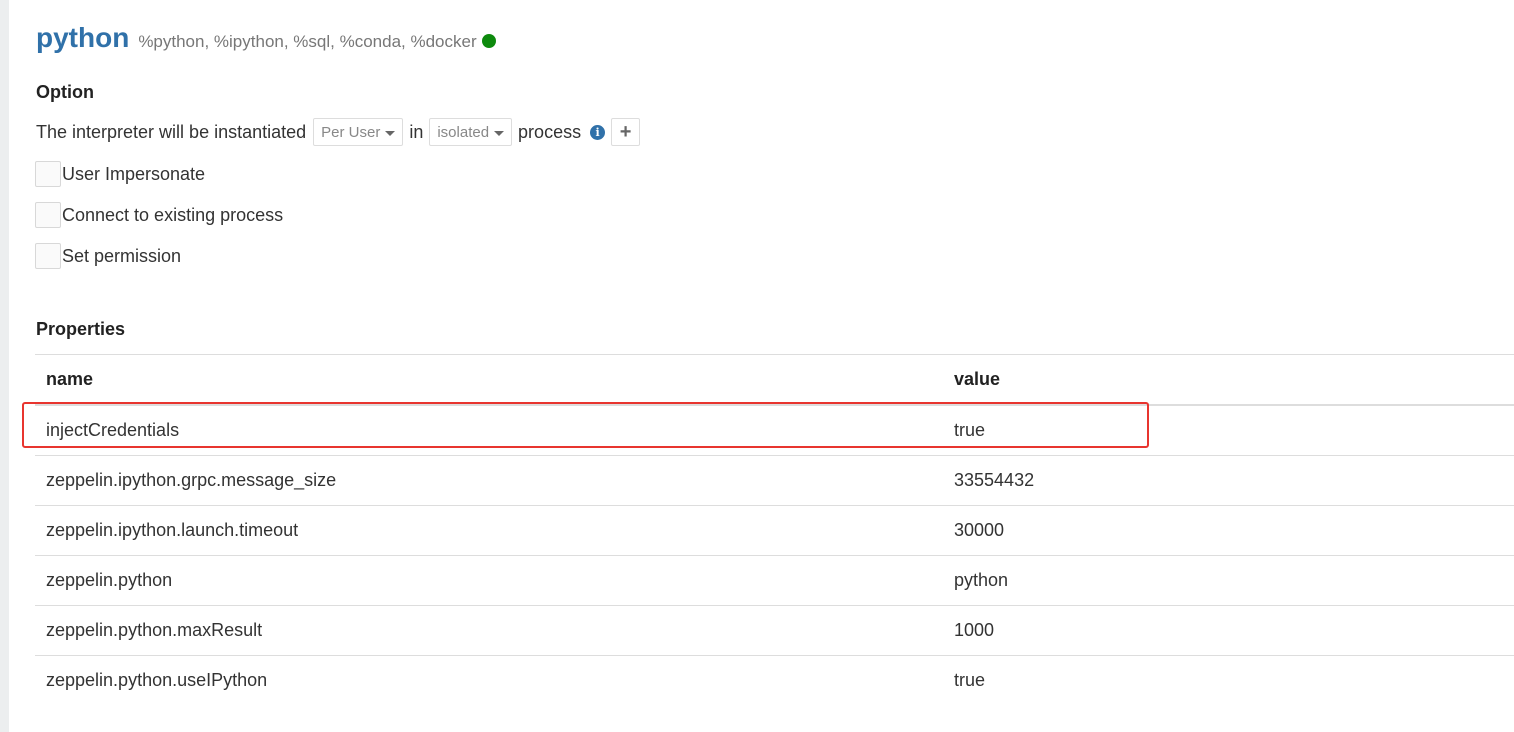 This screenshot has width=1514, height=732. I want to click on user-impersonate-label: User Impersonate, so click(134, 173).